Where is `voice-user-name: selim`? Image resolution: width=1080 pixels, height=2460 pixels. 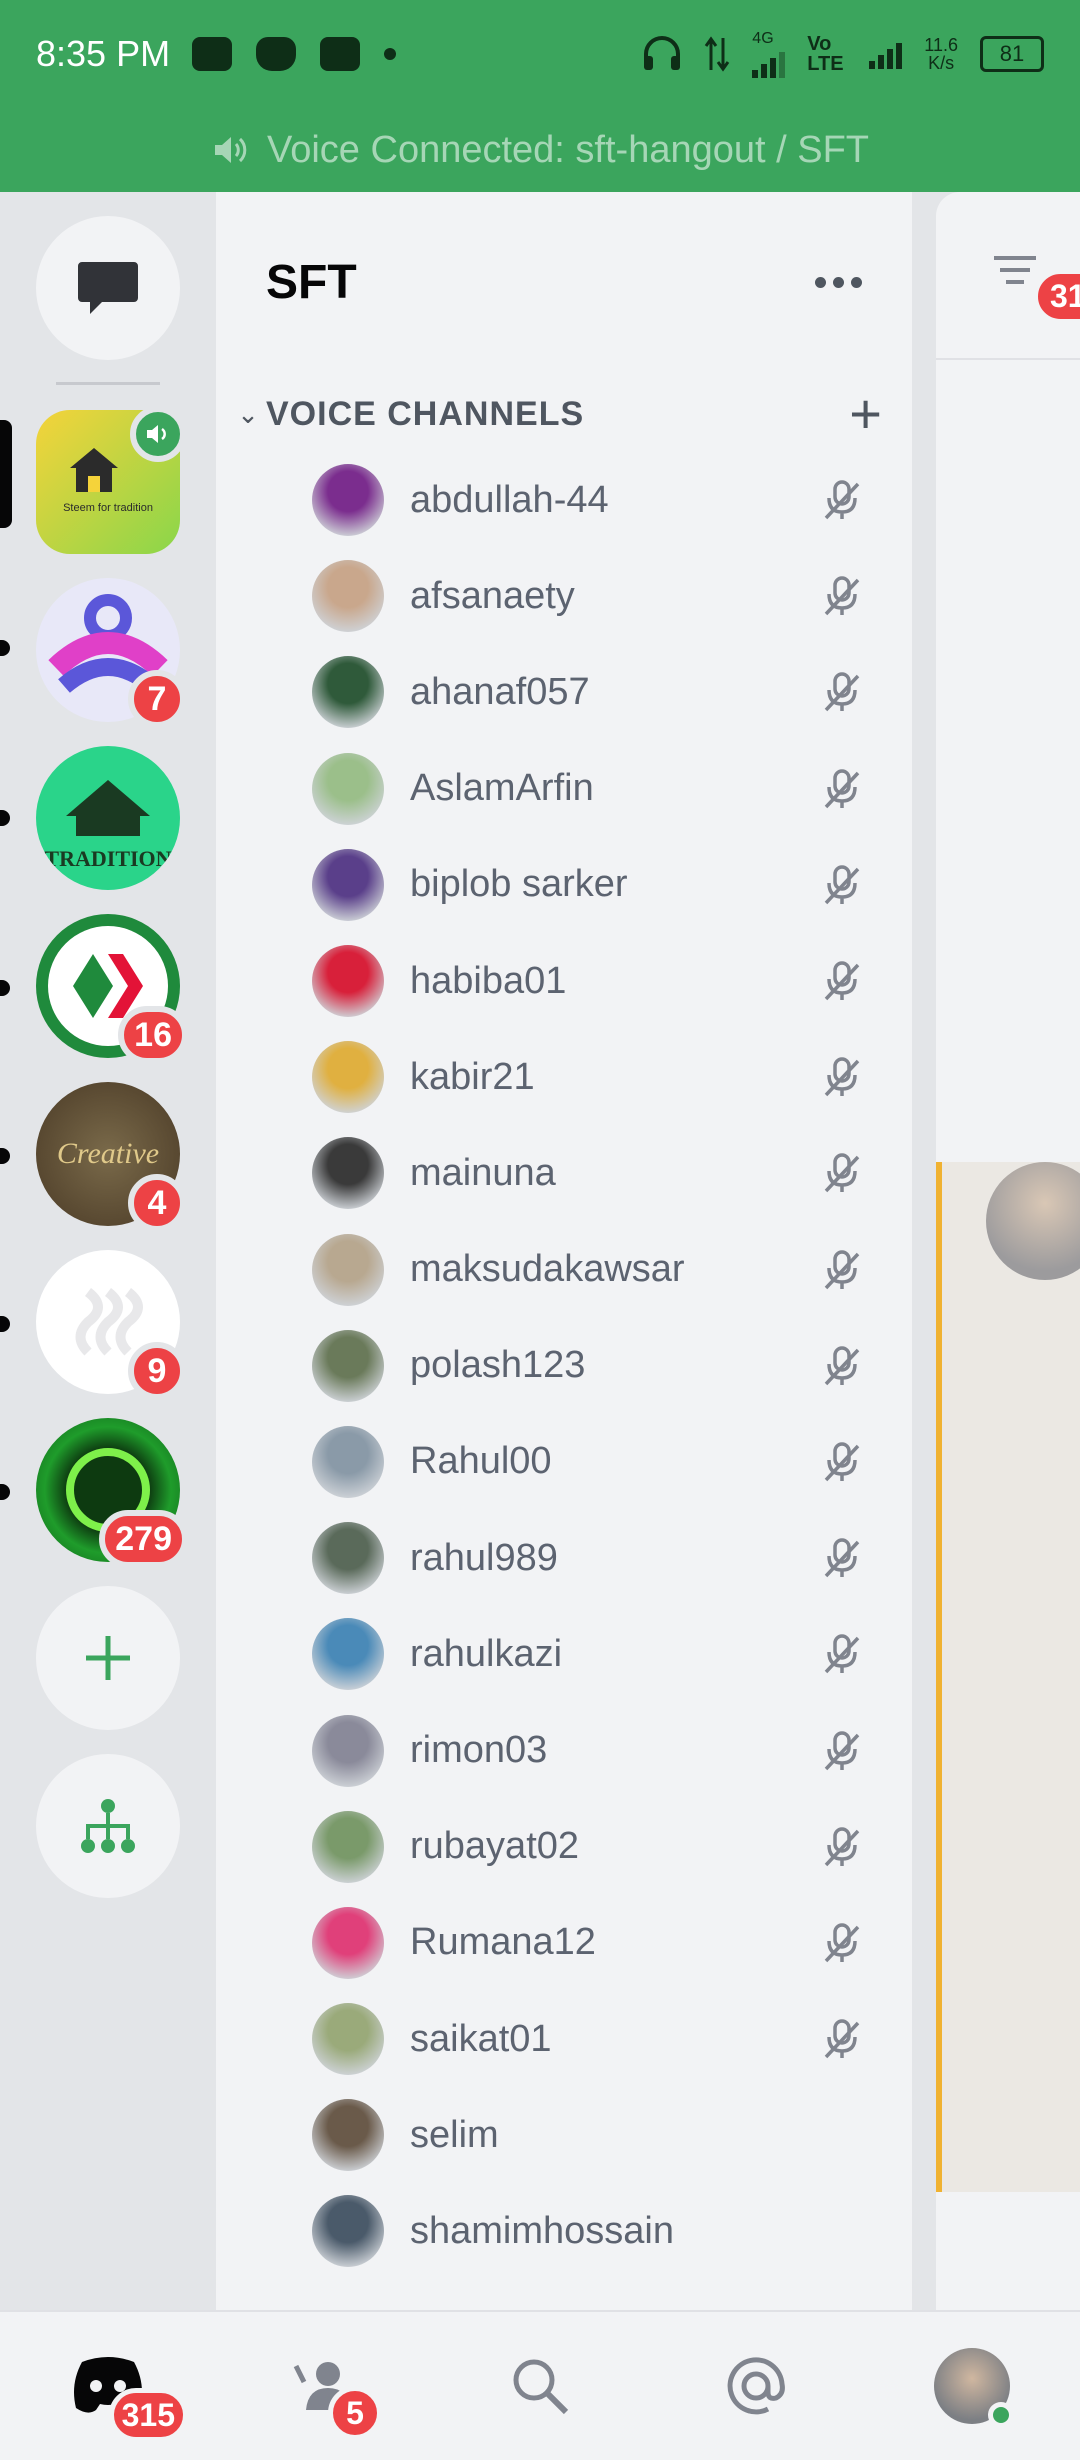
voice-user-name: selim is located at coordinates (454, 2134).